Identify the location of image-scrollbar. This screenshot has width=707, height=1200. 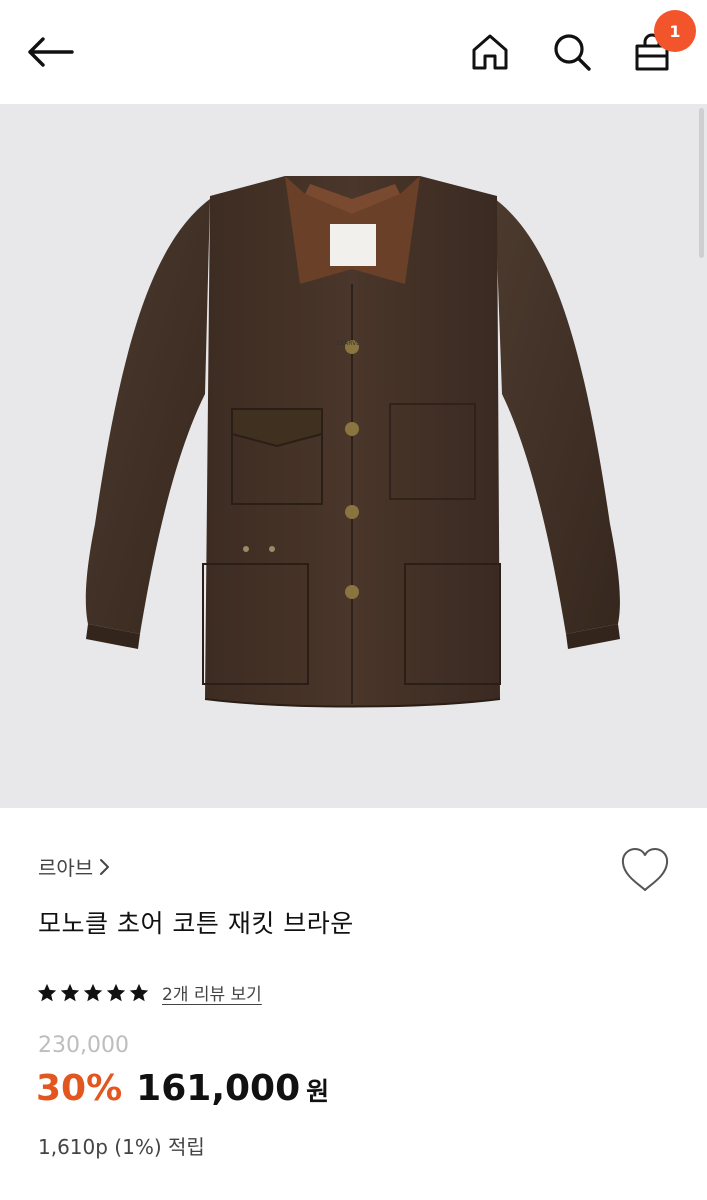
(701, 183).